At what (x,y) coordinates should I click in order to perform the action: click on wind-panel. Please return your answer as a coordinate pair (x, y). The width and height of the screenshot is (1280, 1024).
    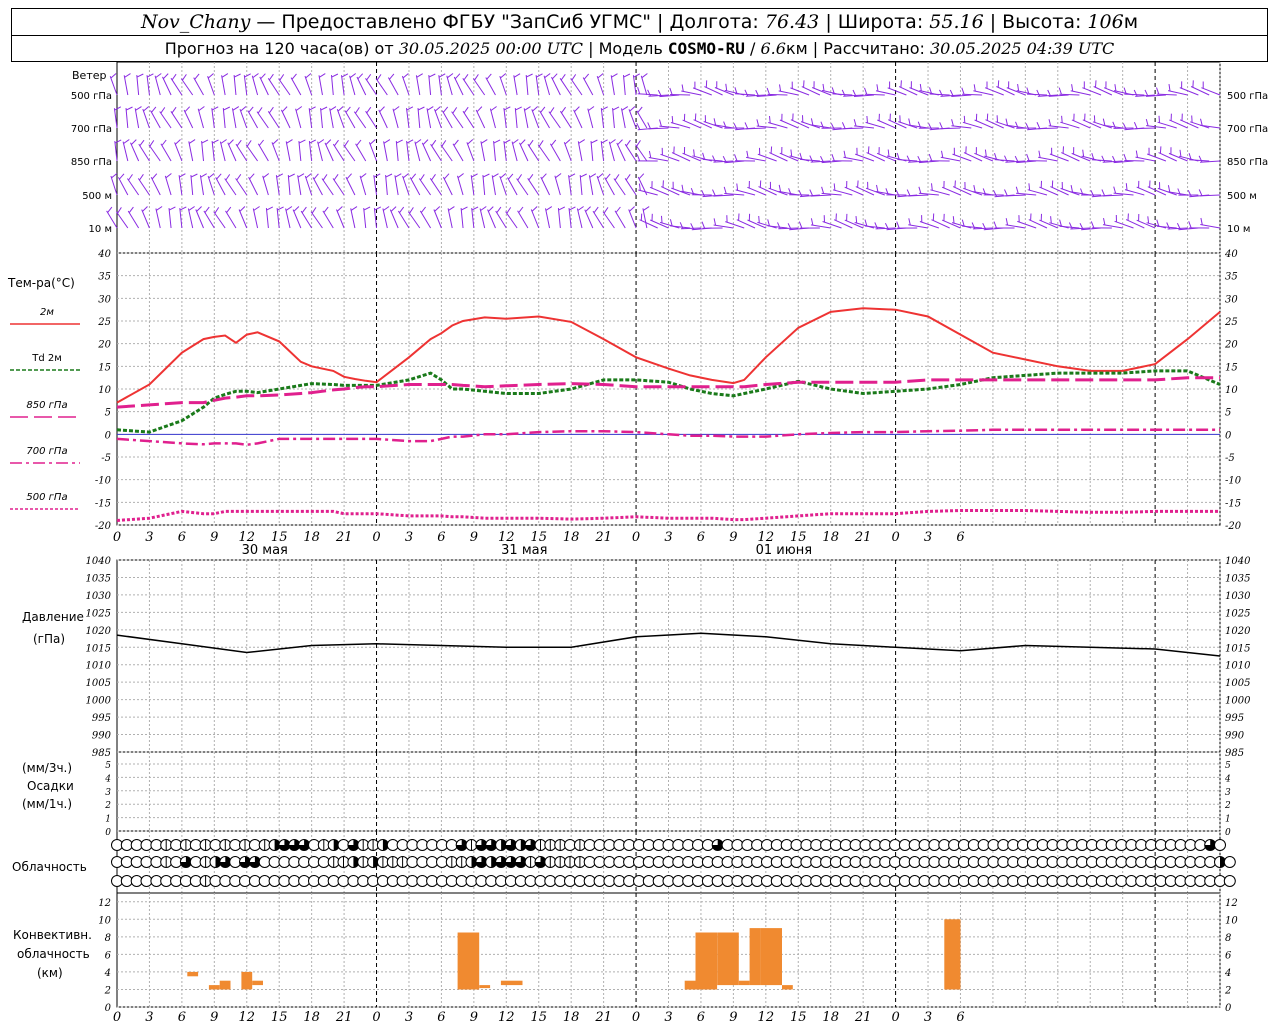
    Looking at the image, I should click on (663, 152).